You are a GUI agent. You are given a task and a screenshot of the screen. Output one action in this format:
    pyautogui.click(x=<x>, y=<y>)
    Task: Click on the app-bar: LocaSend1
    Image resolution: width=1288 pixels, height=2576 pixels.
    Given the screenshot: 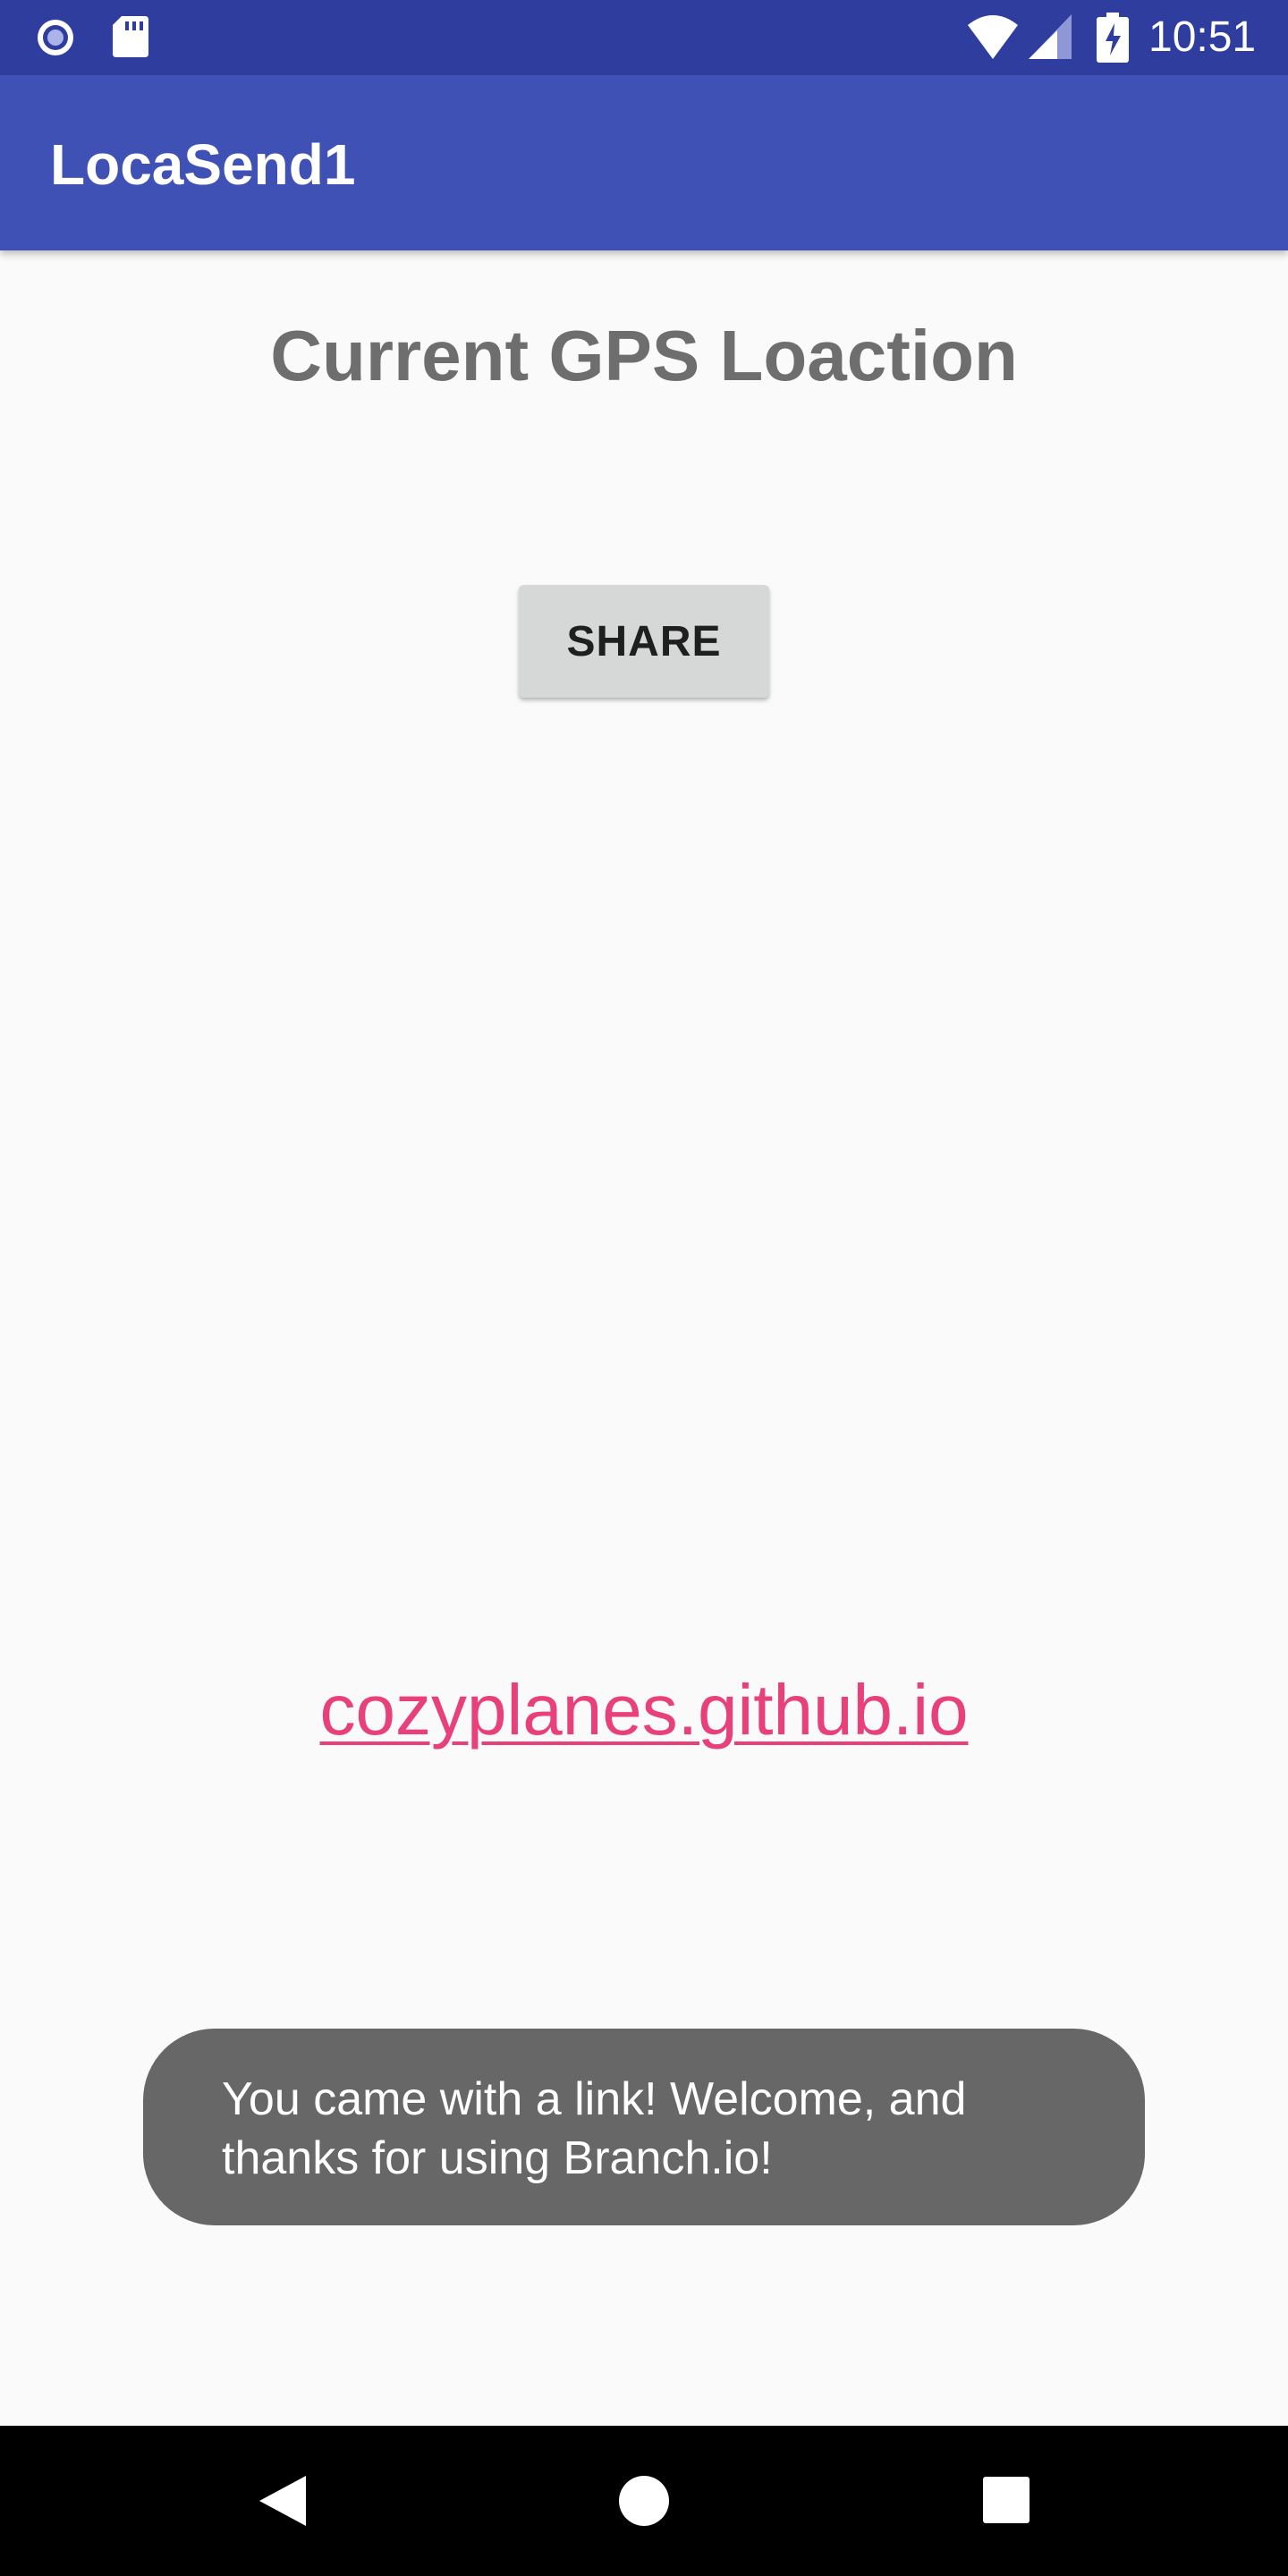 What is the action you would take?
    pyautogui.click(x=644, y=162)
    